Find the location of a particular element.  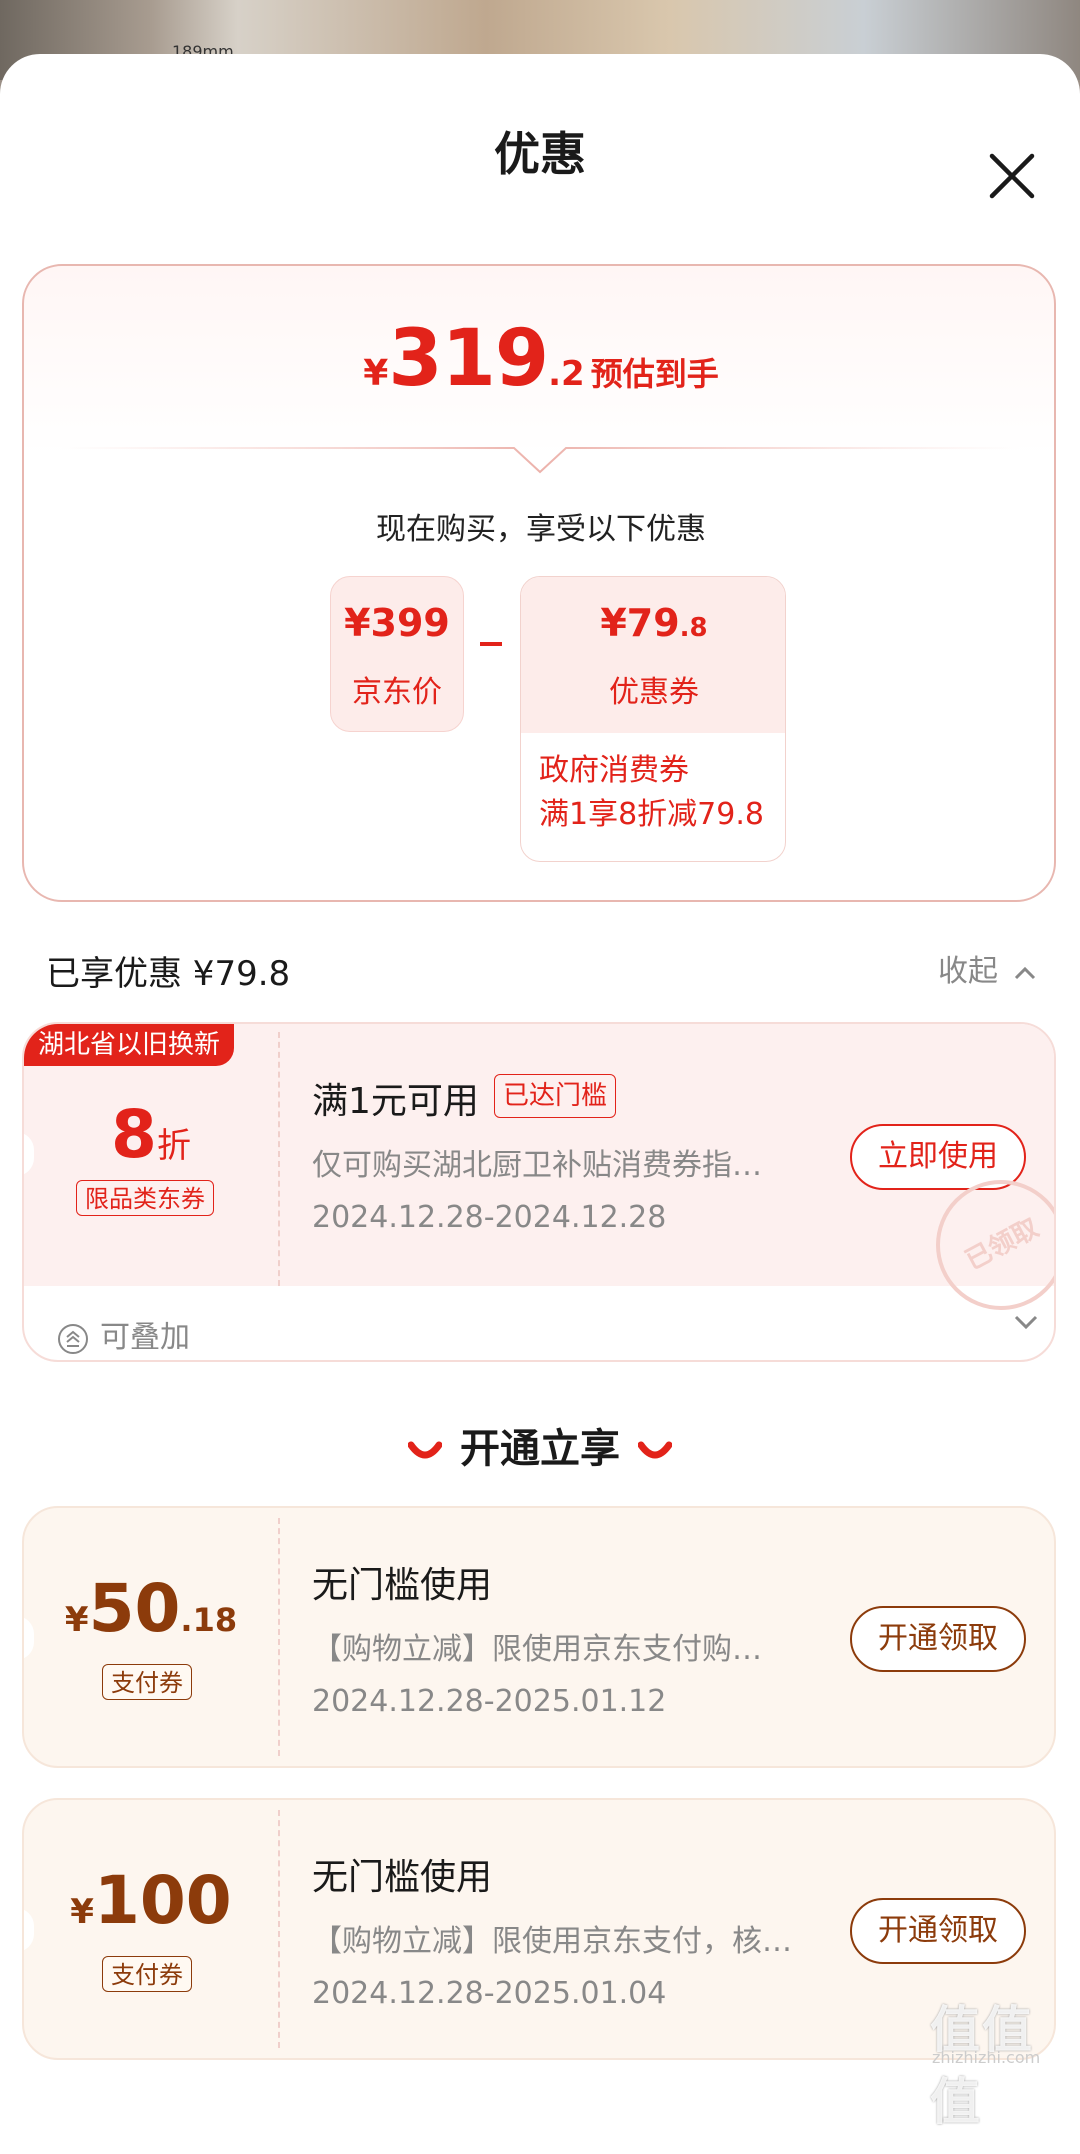

section-title-text: 开通立享 is located at coordinates (540, 1449).